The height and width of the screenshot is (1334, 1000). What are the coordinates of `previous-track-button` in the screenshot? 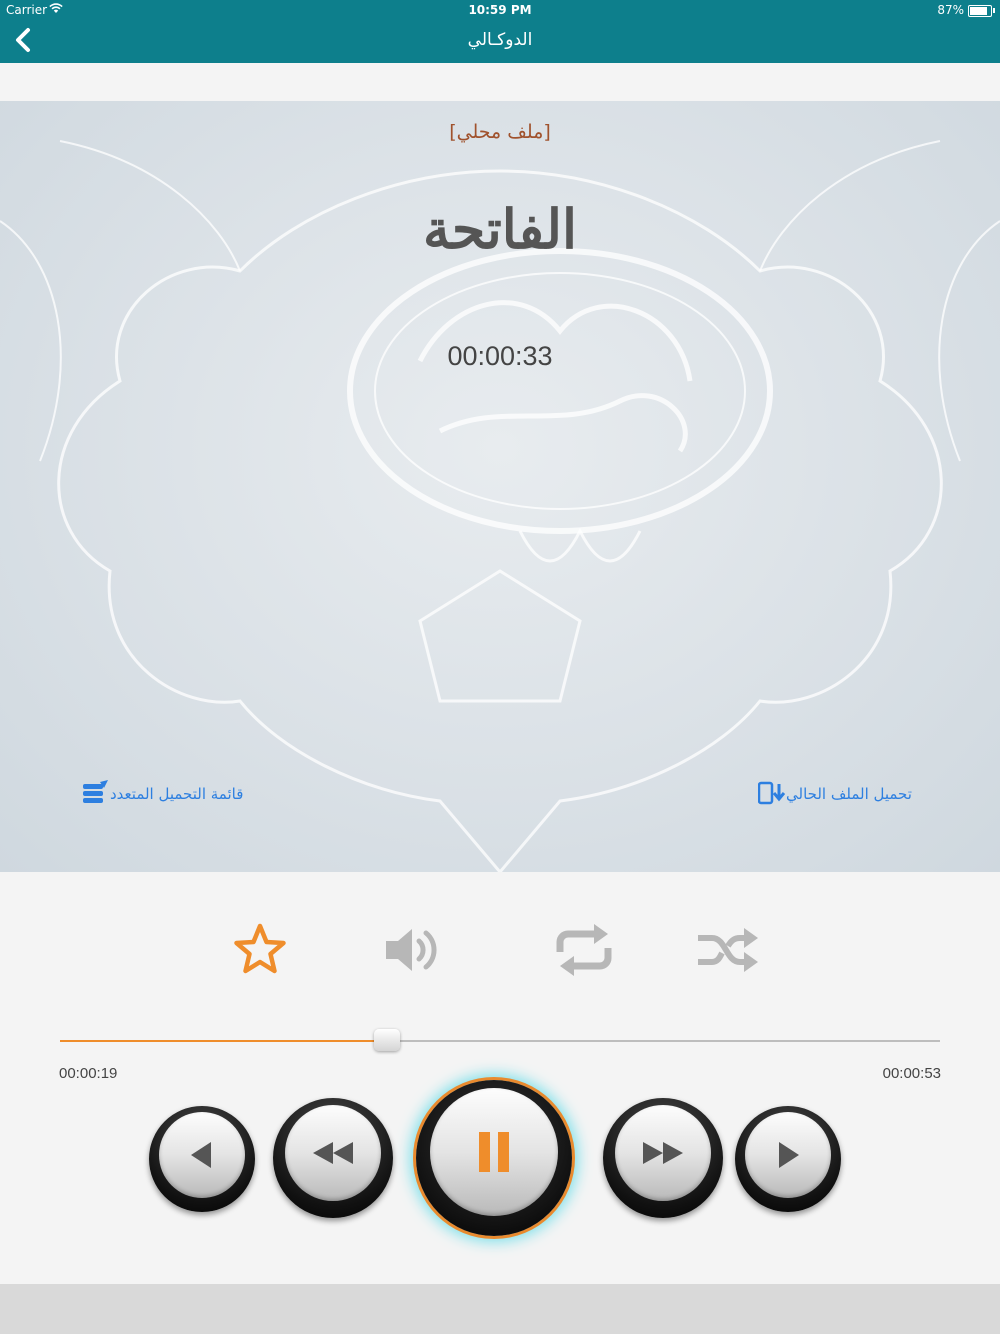 It's located at (202, 1159).